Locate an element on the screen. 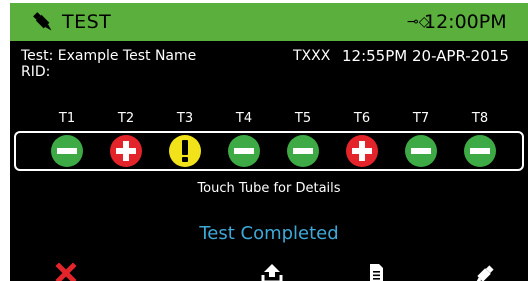 The height and width of the screenshot is (281, 528). sample-button is located at coordinates (485, 271).